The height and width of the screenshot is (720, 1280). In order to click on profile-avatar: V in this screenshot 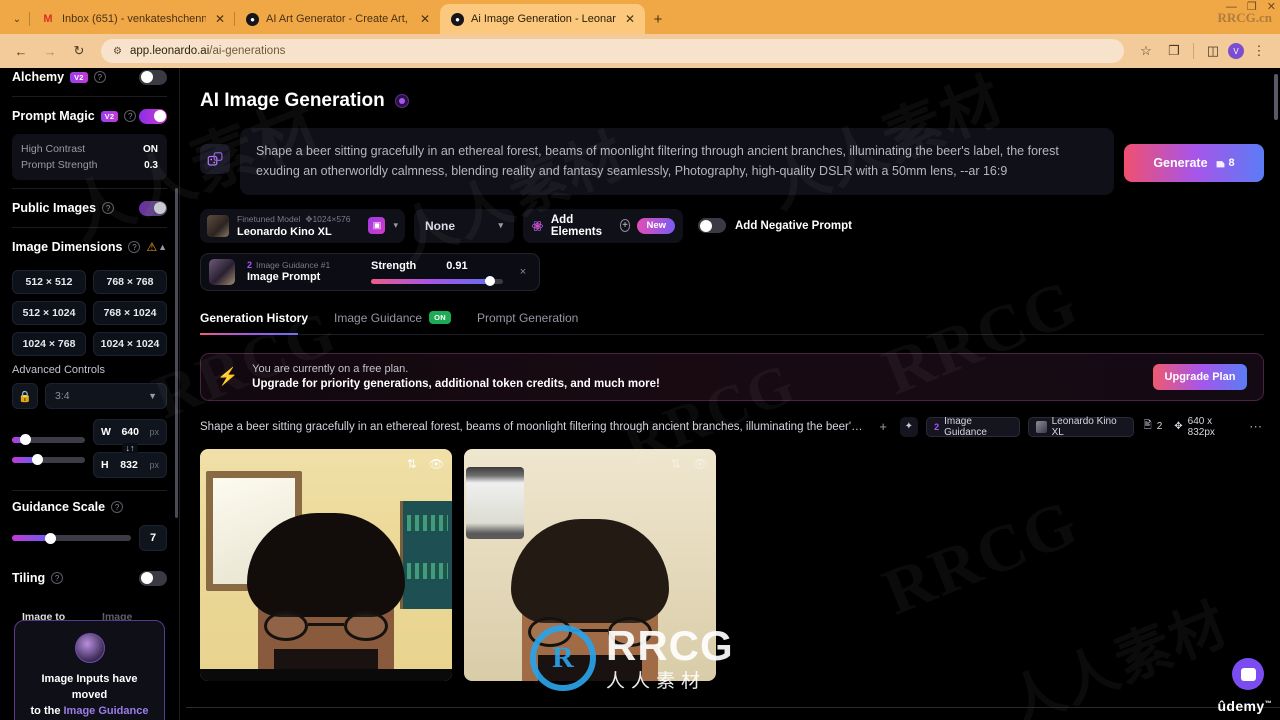, I will do `click(1236, 51)`.